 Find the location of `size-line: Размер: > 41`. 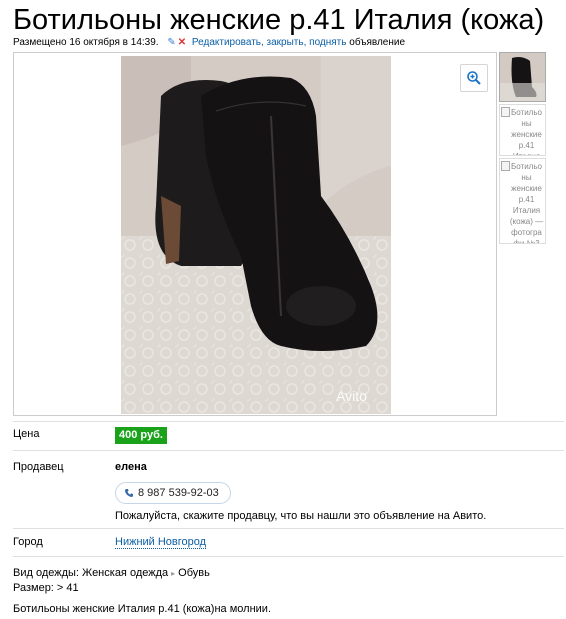

size-line: Размер: > 41 is located at coordinates (46, 588).